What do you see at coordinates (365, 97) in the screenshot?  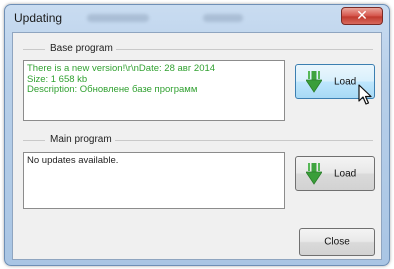 I see `mouse-pointer-icon` at bounding box center [365, 97].